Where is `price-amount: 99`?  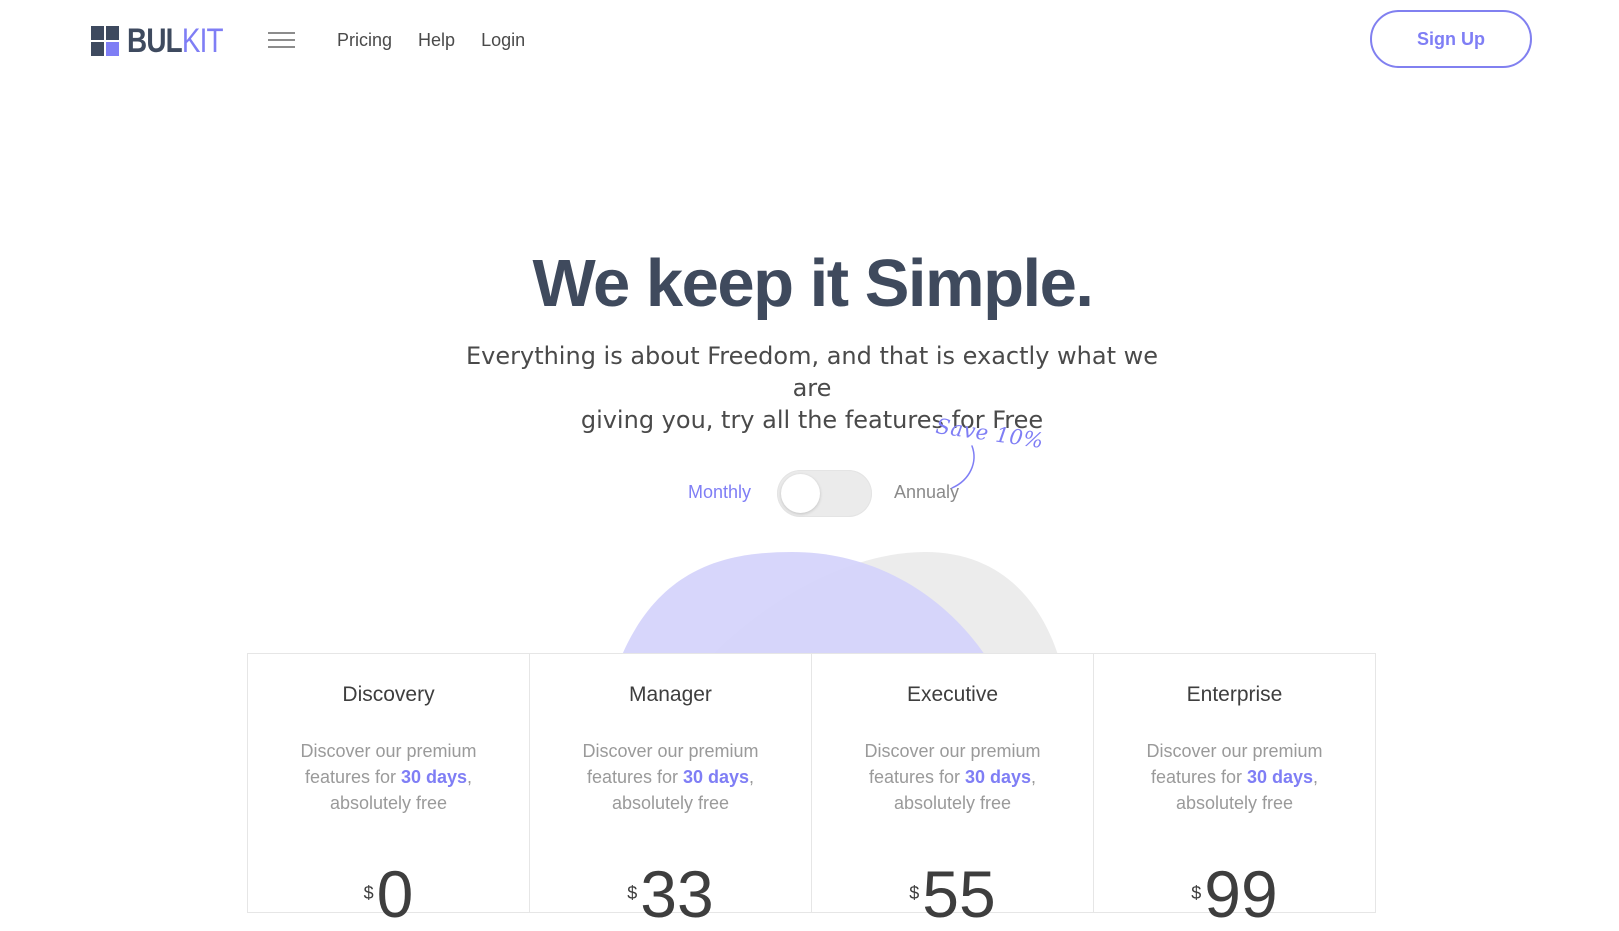 price-amount: 99 is located at coordinates (1241, 894).